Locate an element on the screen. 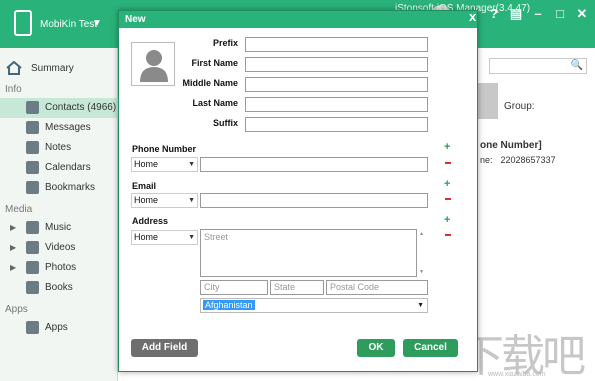 This screenshot has width=595, height=381. address-type-value: Home is located at coordinates (146, 237).